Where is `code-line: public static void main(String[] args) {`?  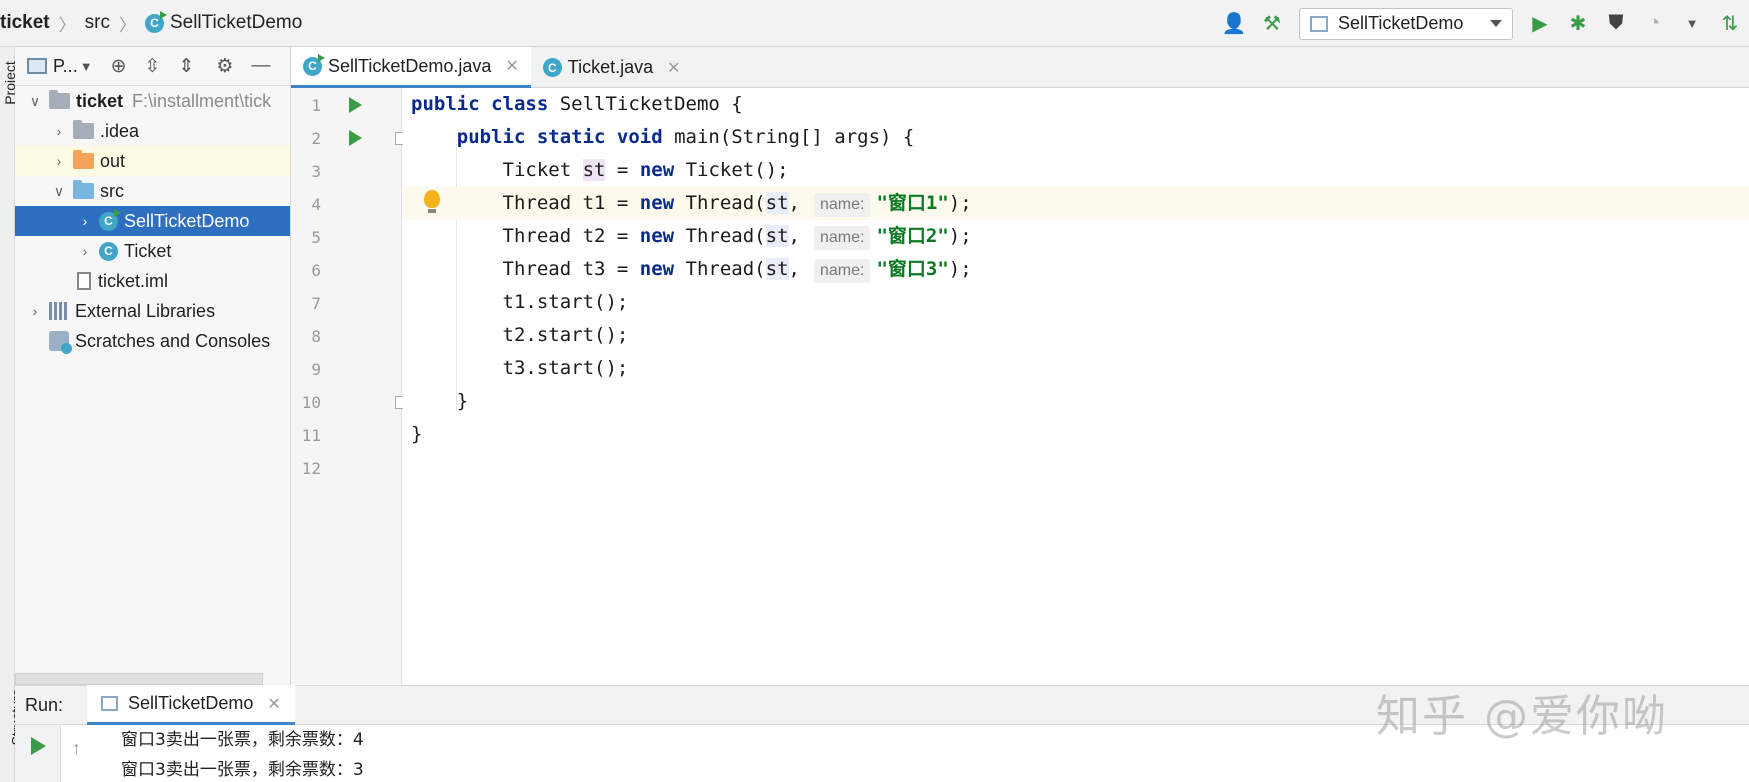 code-line: public static void main(String[] args) { is located at coordinates (685, 137).